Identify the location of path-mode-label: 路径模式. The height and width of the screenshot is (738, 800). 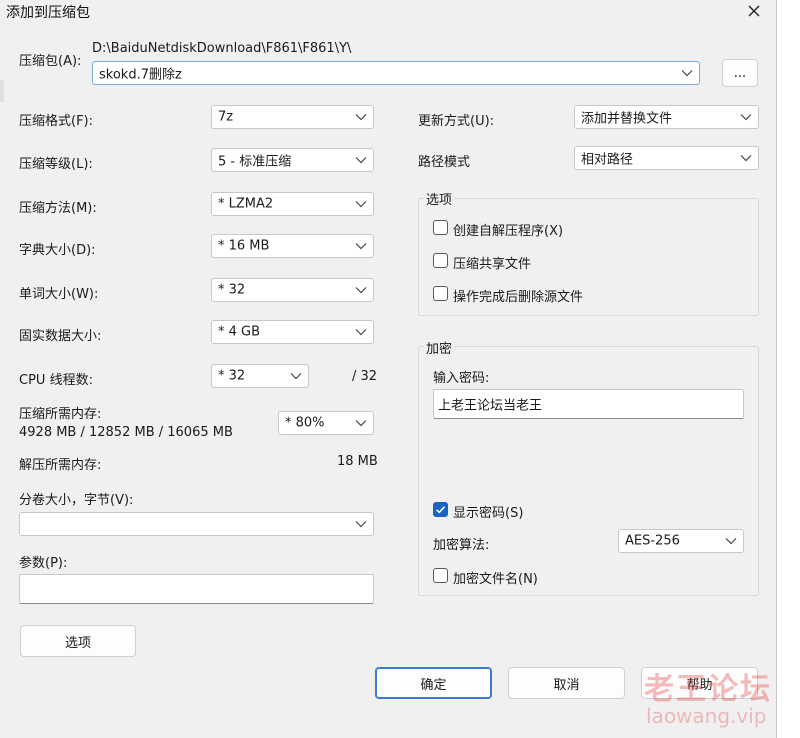
(444, 162).